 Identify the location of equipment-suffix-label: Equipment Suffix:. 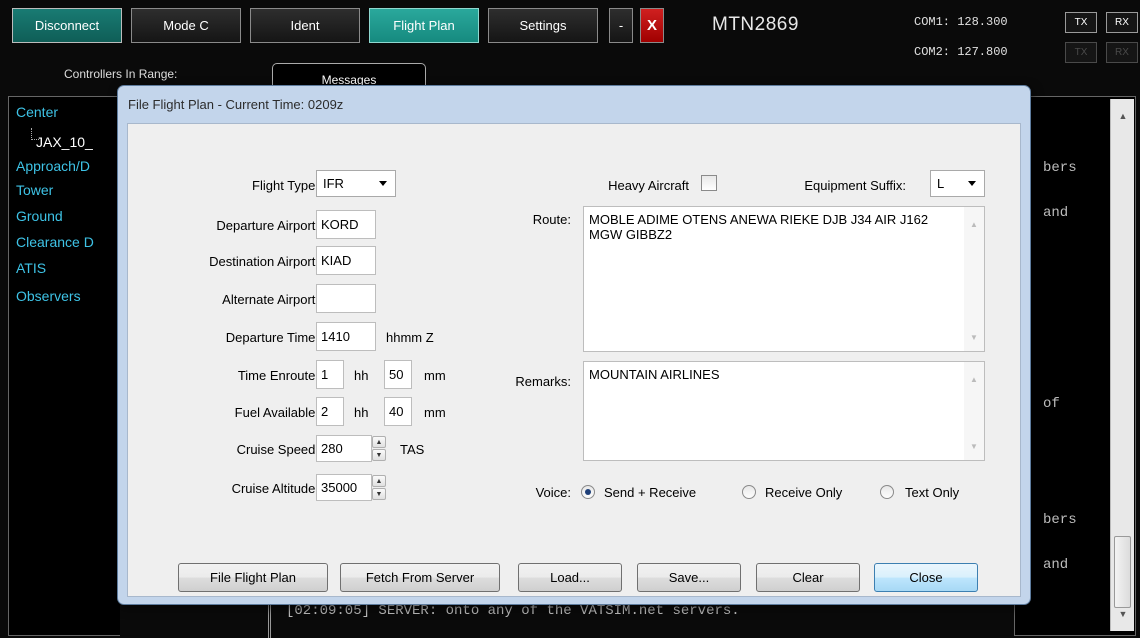
(855, 185).